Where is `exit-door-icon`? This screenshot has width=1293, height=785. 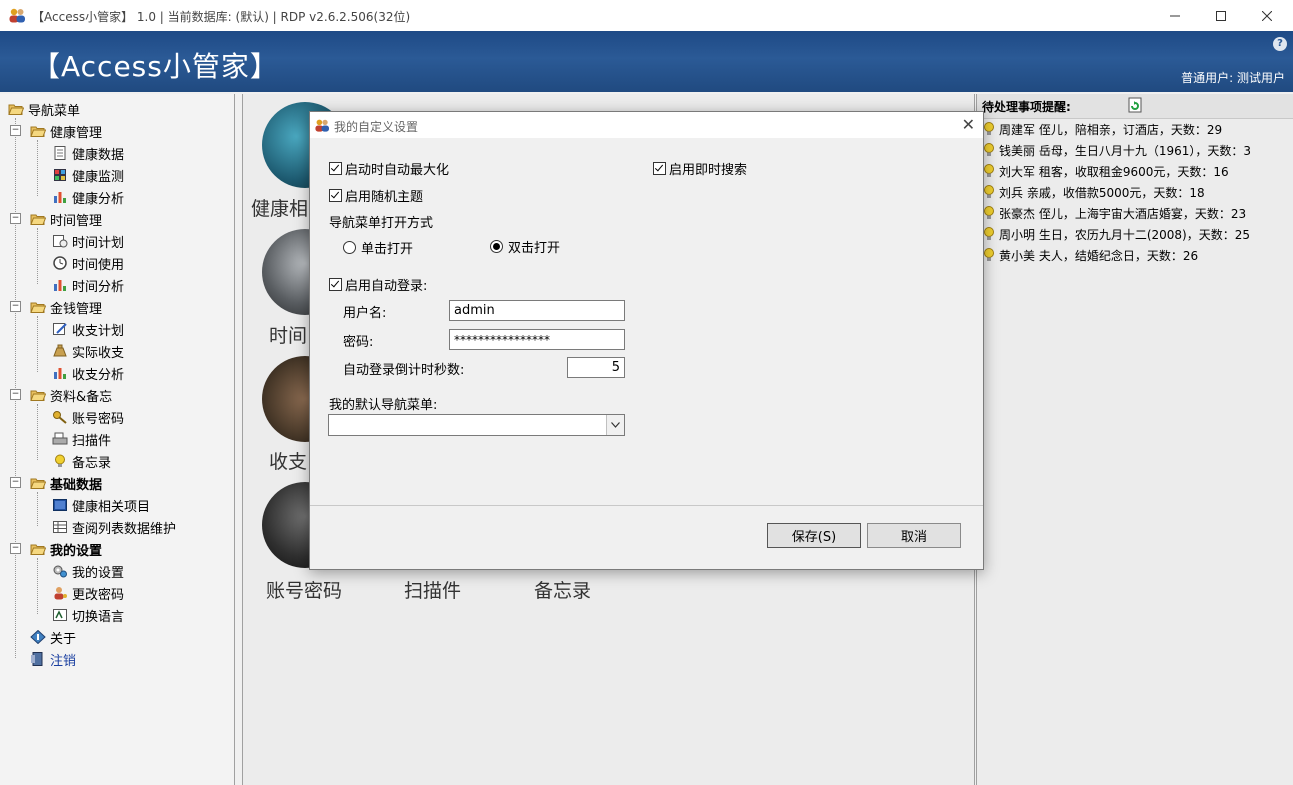 exit-door-icon is located at coordinates (37, 659).